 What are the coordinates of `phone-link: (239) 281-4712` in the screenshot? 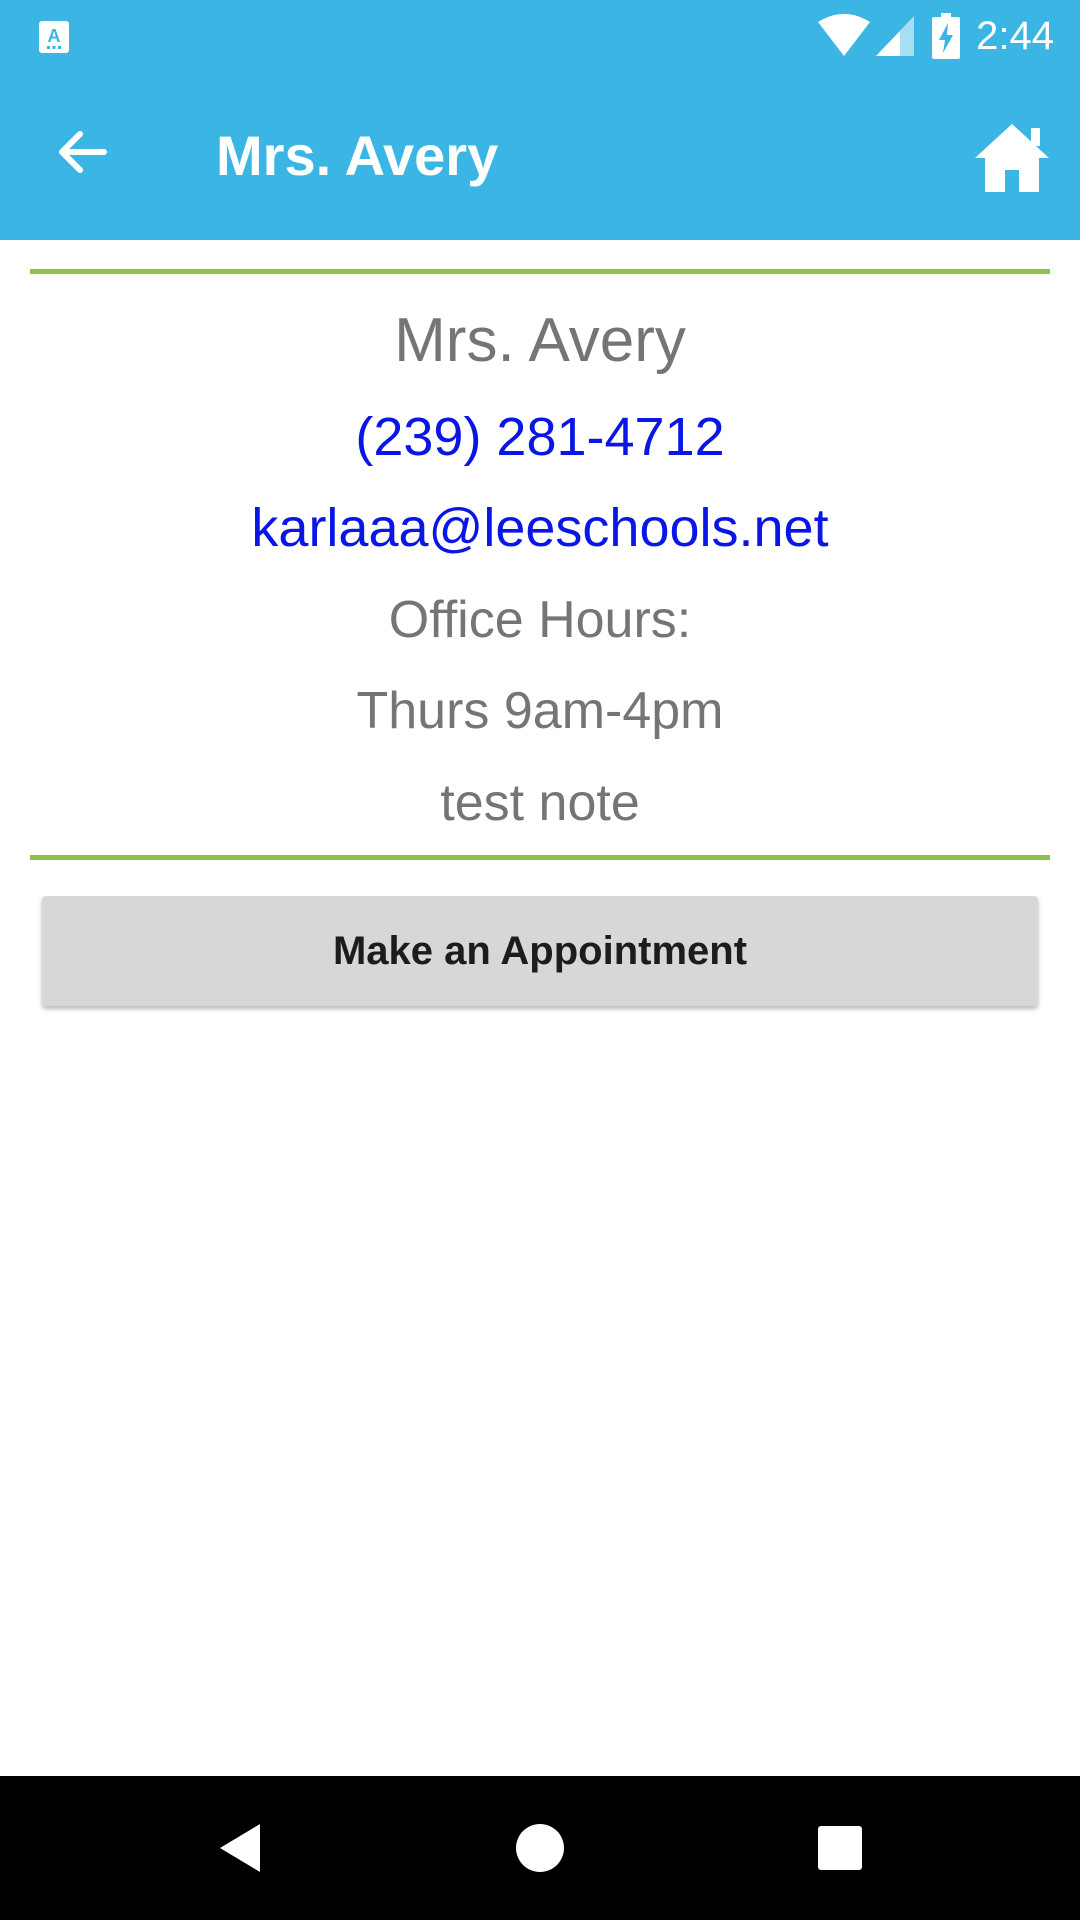 It's located at (540, 437).